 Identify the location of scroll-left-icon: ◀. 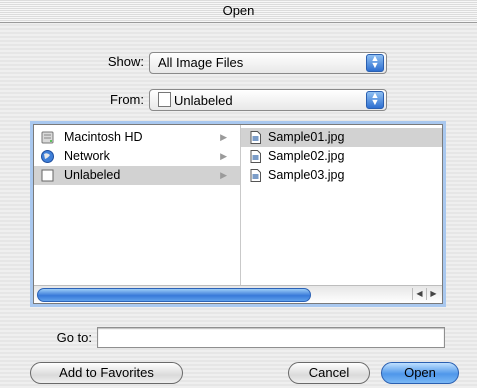
(419, 294).